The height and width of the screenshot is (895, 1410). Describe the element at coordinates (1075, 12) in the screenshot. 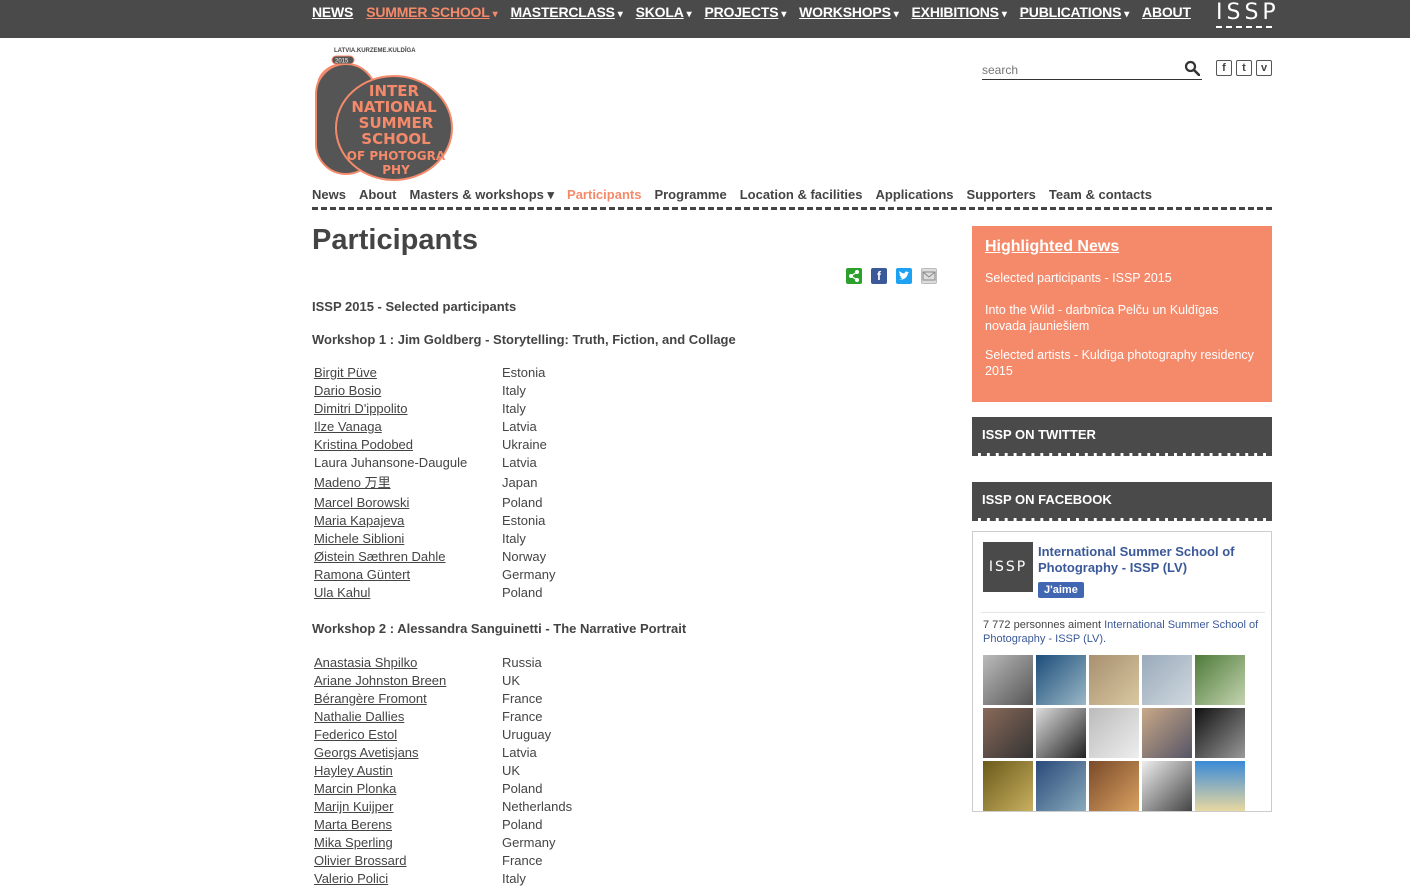

I see `top-nav-publications: PUBLICATIONS ▾` at that location.